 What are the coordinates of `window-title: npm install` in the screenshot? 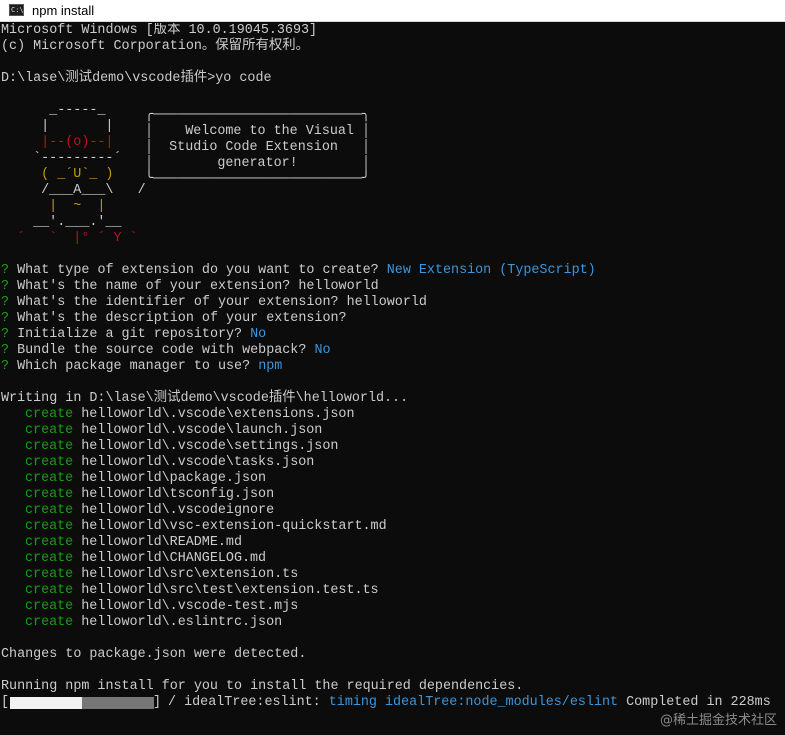 It's located at (63, 10).